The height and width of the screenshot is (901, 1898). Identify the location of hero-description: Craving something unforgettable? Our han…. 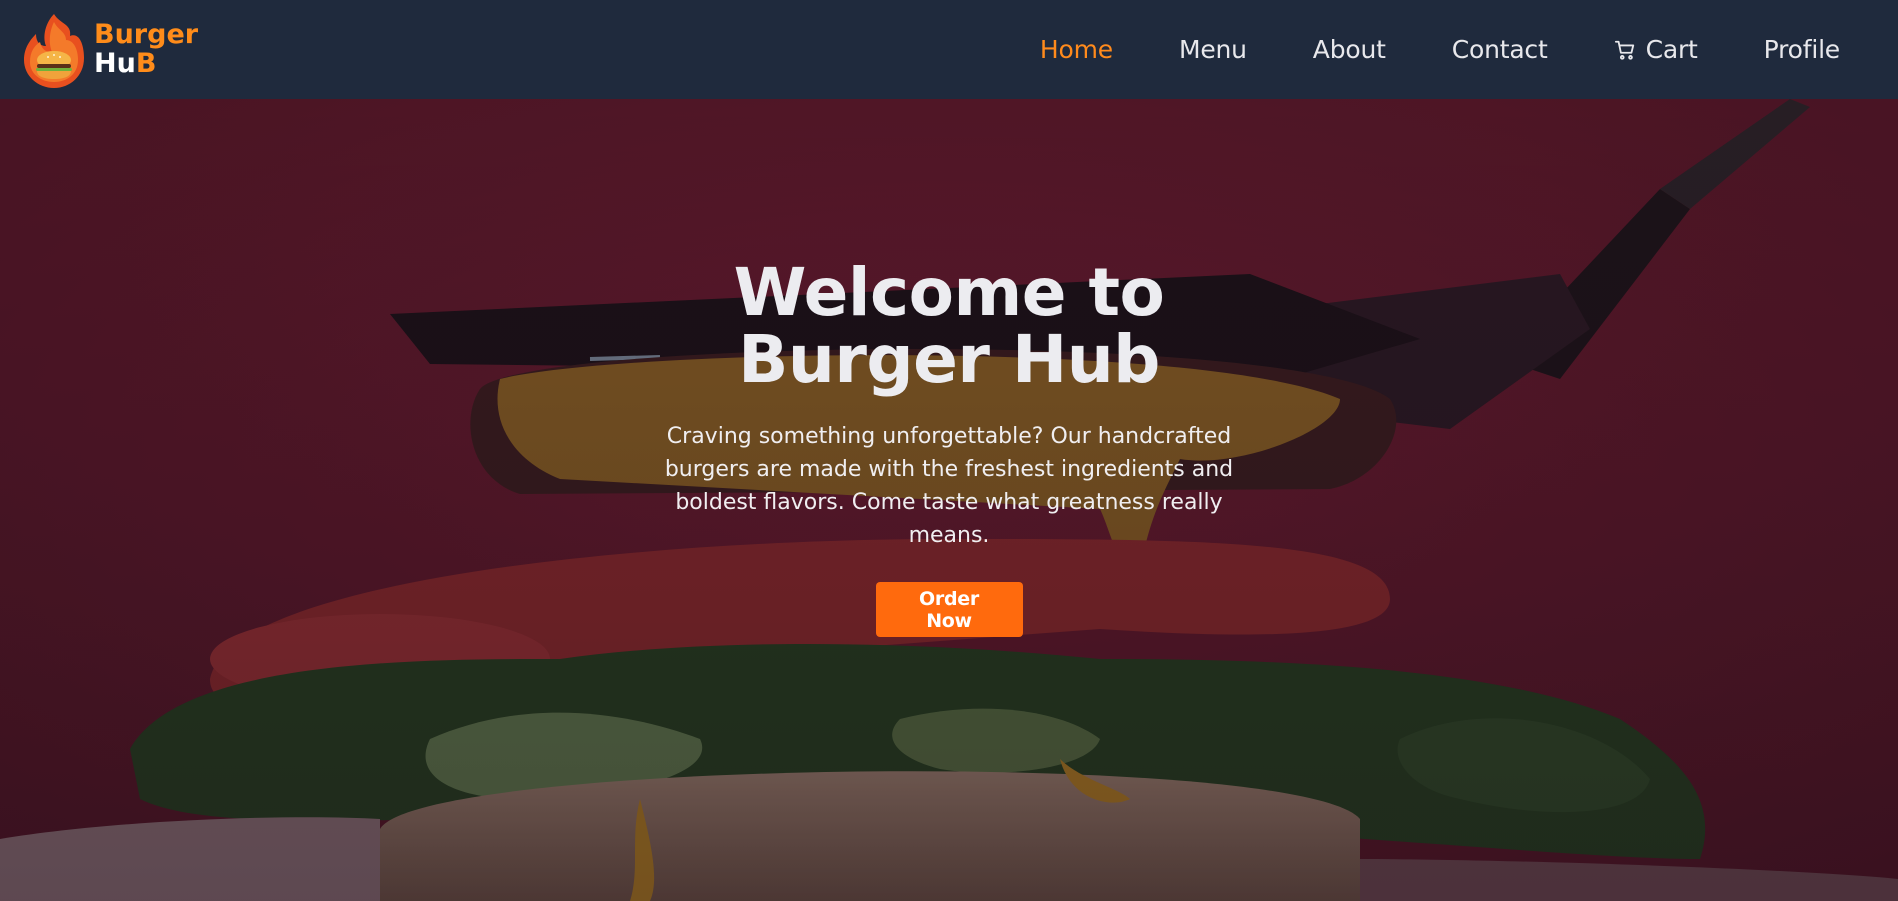
(949, 486).